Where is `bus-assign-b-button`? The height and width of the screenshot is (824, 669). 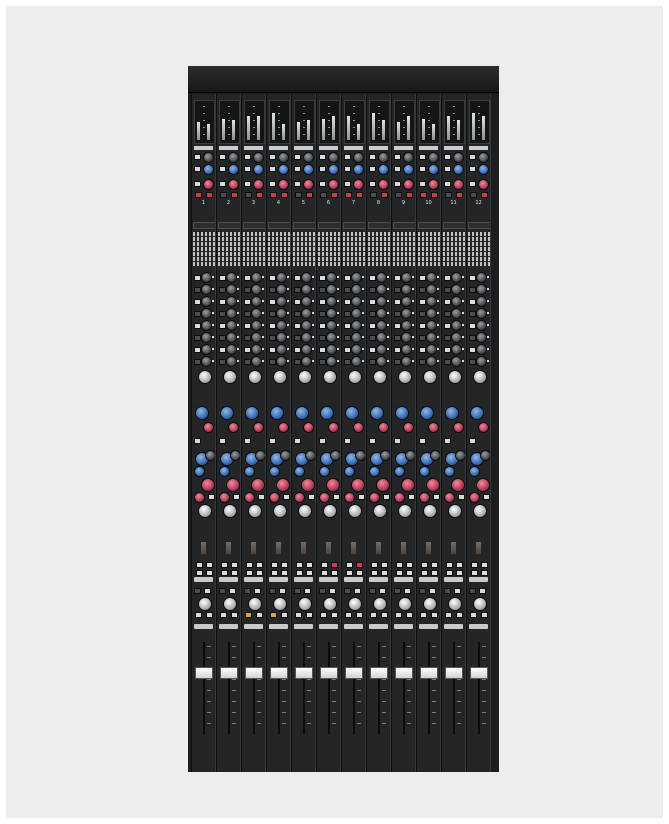
bus-assign-b-button is located at coordinates (232, 591).